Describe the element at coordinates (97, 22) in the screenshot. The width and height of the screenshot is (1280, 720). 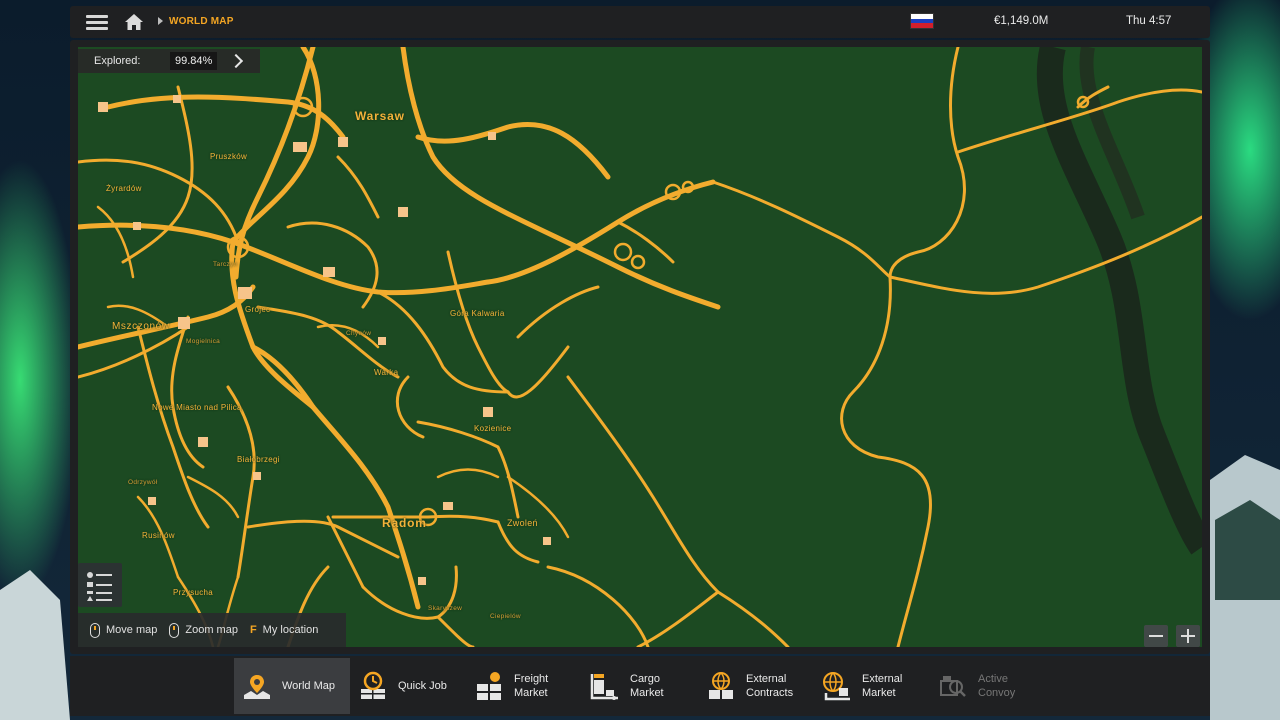
I see `menu-icon` at that location.